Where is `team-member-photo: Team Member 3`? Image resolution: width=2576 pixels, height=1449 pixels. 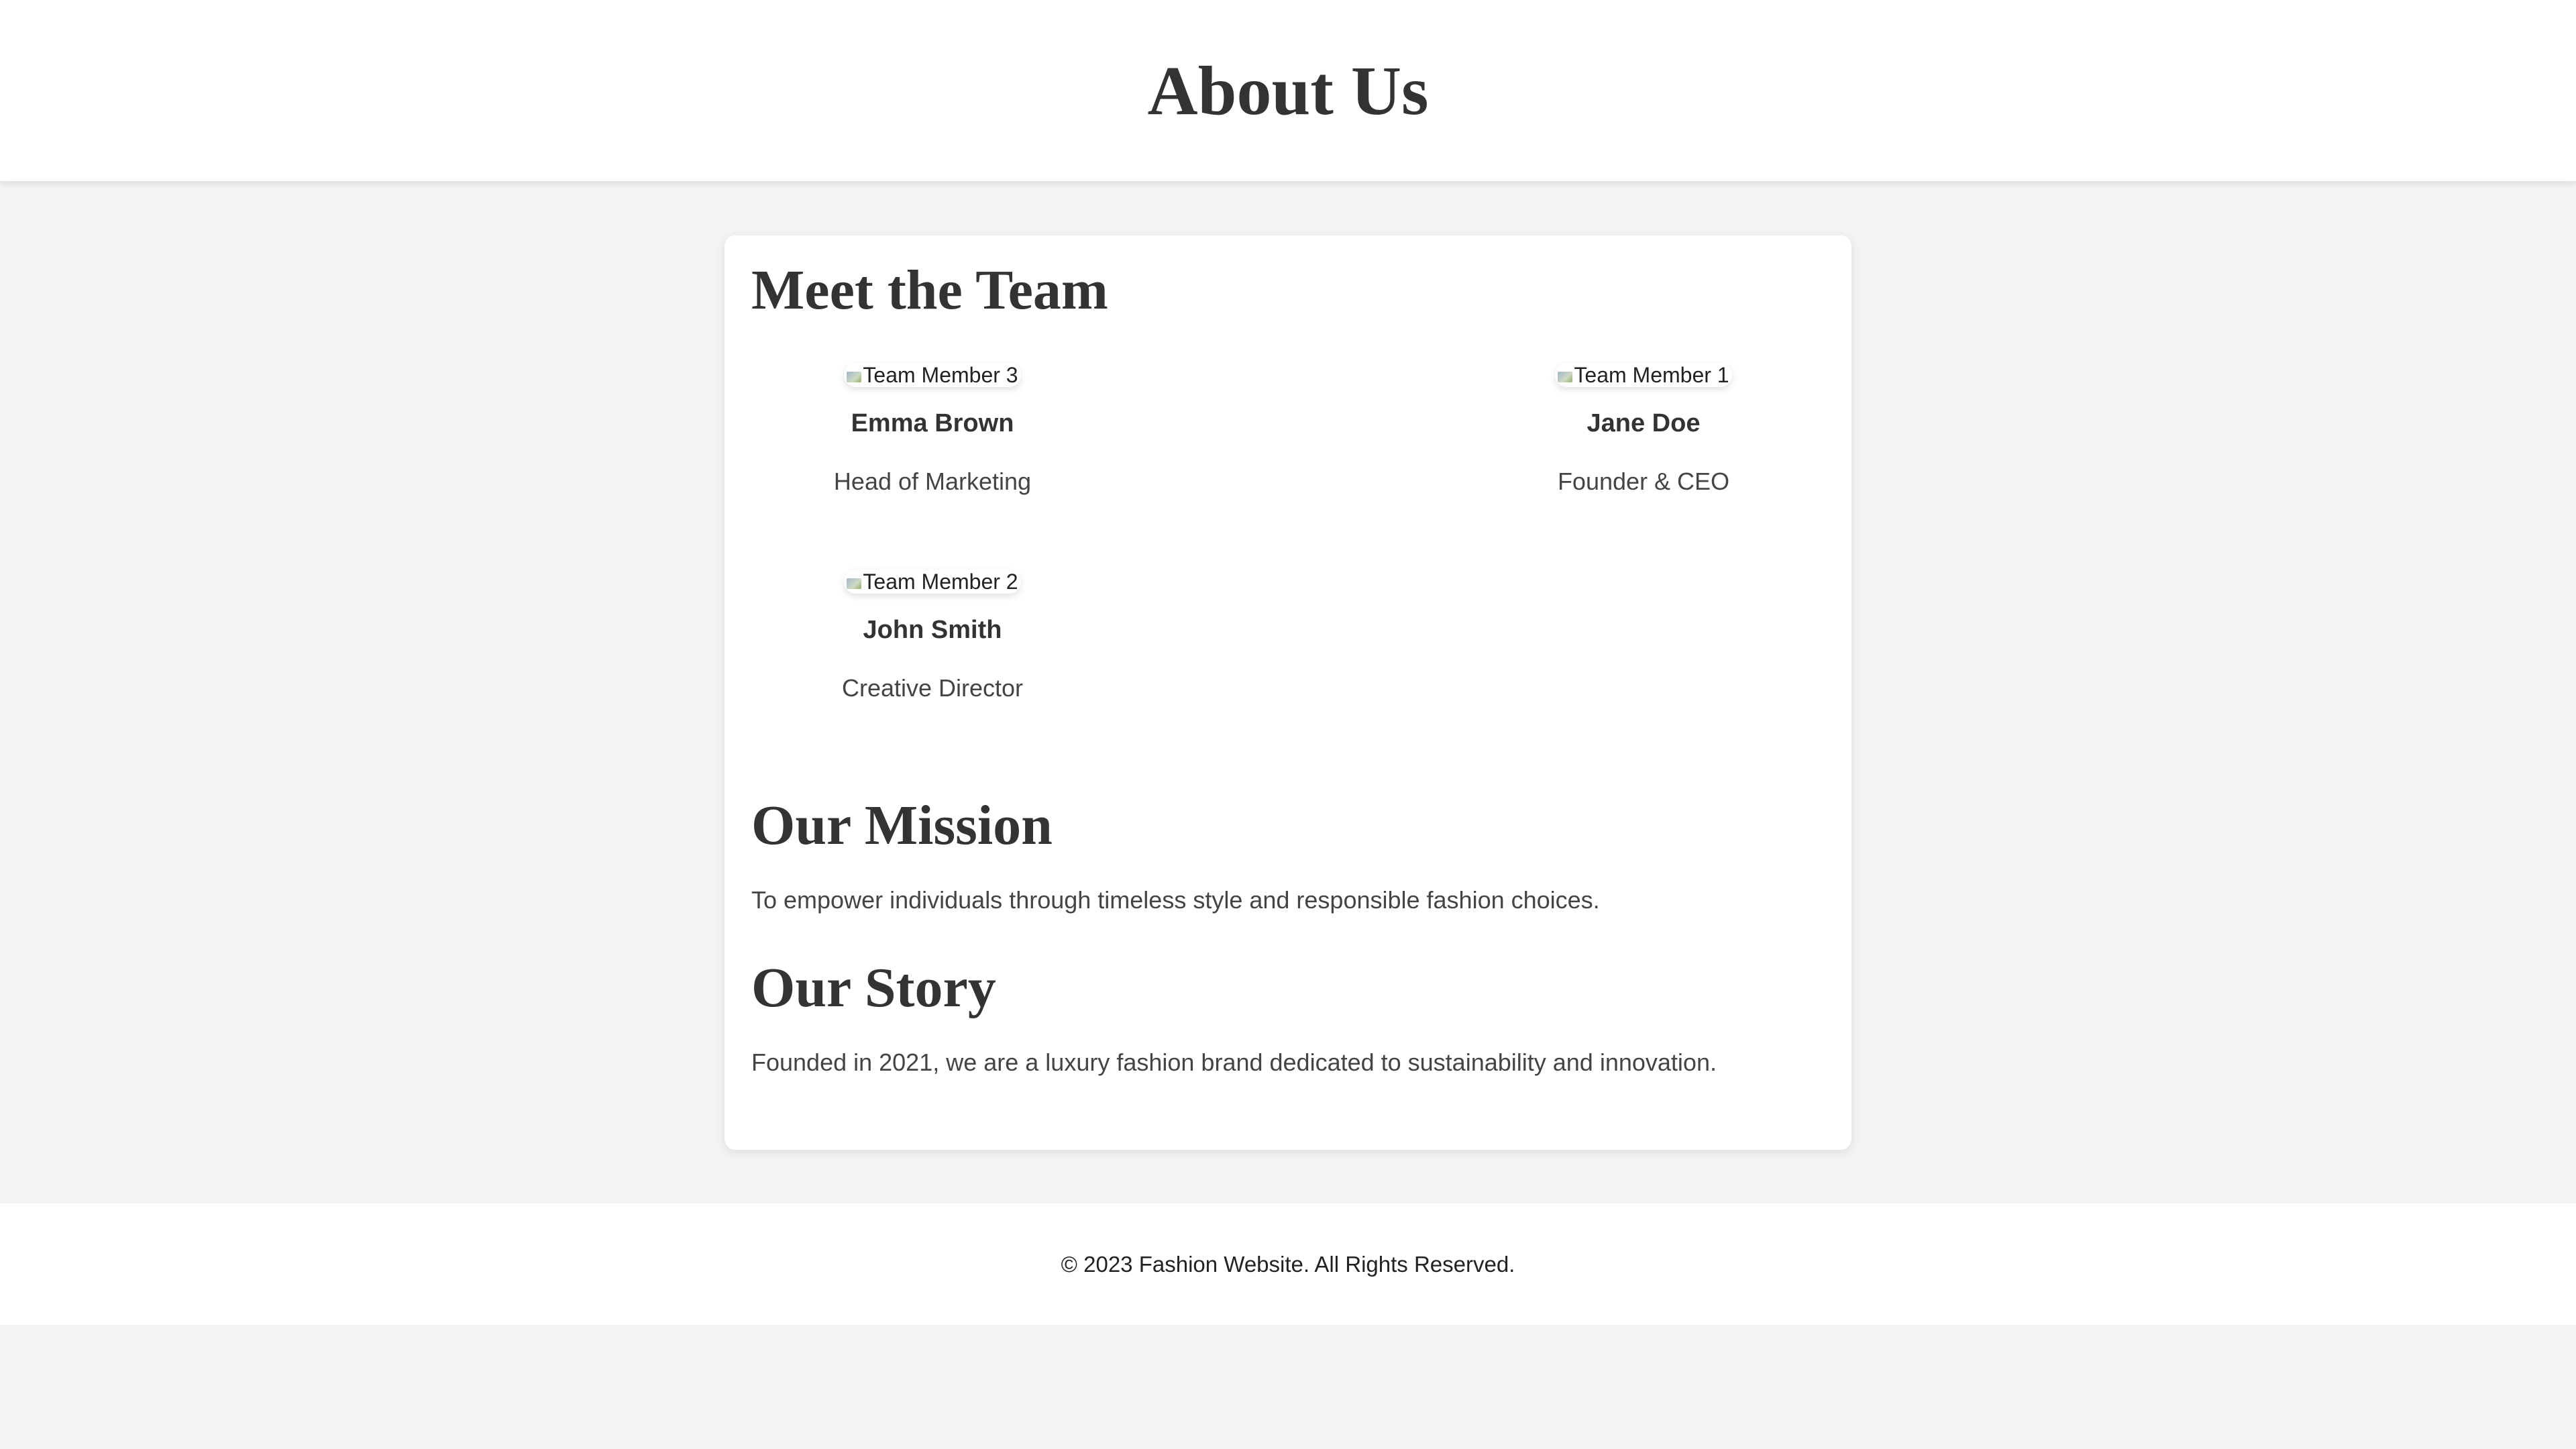
team-member-photo: Team Member 3 is located at coordinates (932, 375).